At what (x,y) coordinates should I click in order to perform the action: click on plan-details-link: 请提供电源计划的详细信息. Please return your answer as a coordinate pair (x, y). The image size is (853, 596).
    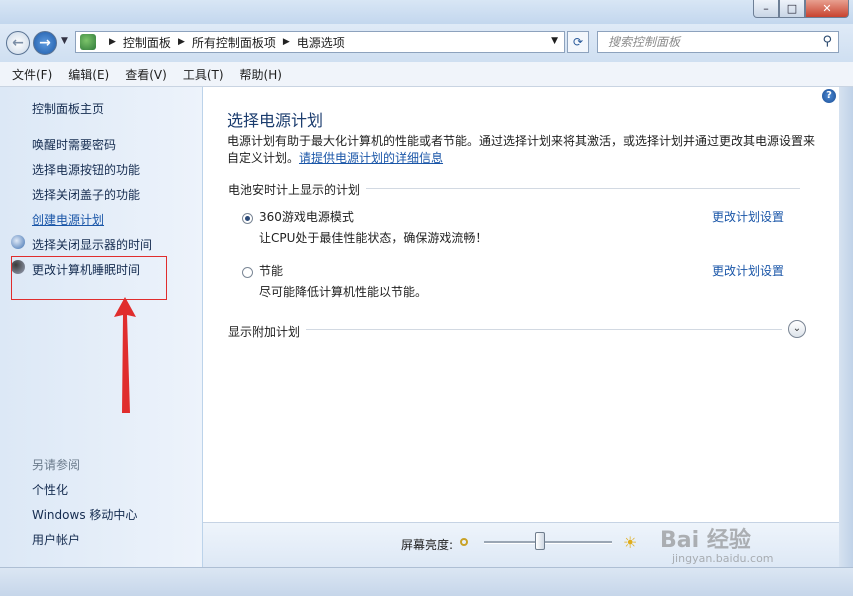
    Looking at the image, I should click on (371, 158).